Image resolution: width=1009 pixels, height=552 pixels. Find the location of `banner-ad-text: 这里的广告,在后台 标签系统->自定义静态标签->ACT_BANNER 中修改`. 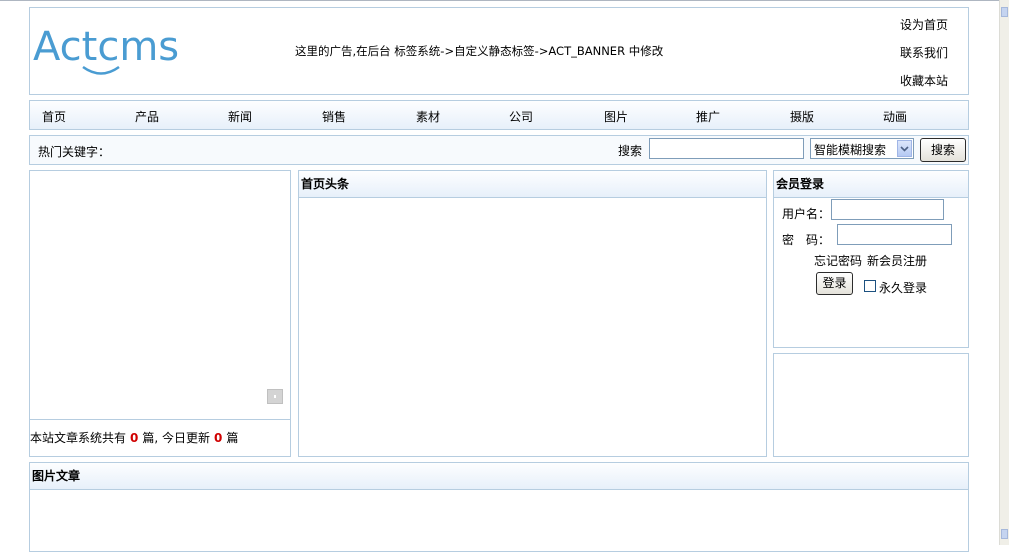

banner-ad-text: 这里的广告,在后台 标签系统->自定义静态标签->ACT_BANNER 中修改 is located at coordinates (479, 51).